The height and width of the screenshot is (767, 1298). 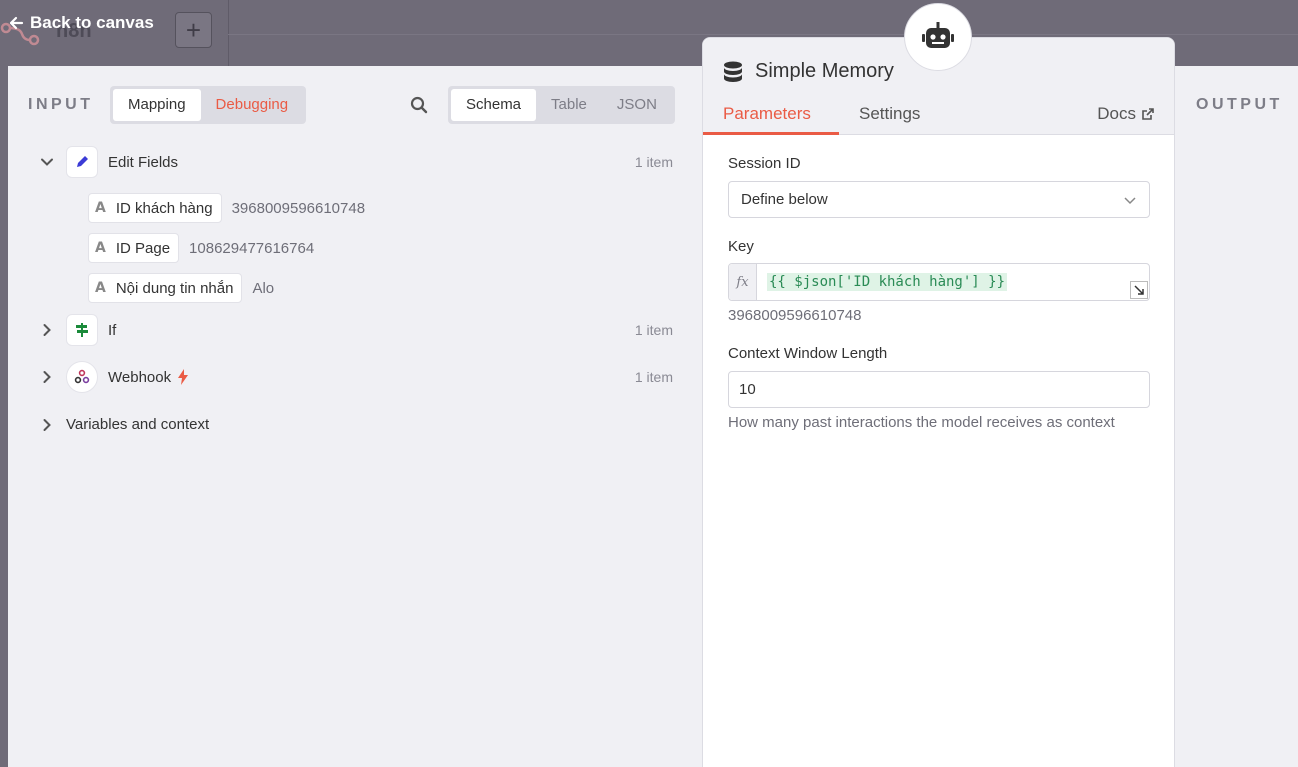 What do you see at coordinates (138, 424) in the screenshot?
I see `variables-label: Variables and context` at bounding box center [138, 424].